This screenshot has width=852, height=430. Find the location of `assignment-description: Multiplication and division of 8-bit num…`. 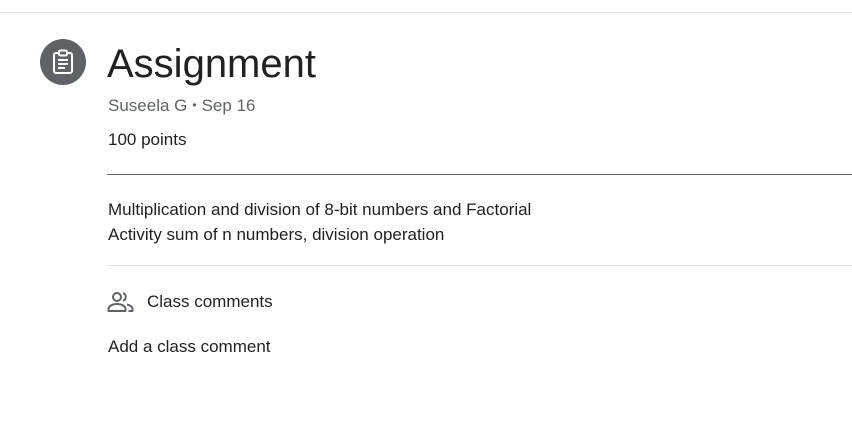

assignment-description: Multiplication and division of 8-bit num… is located at coordinates (319, 222).